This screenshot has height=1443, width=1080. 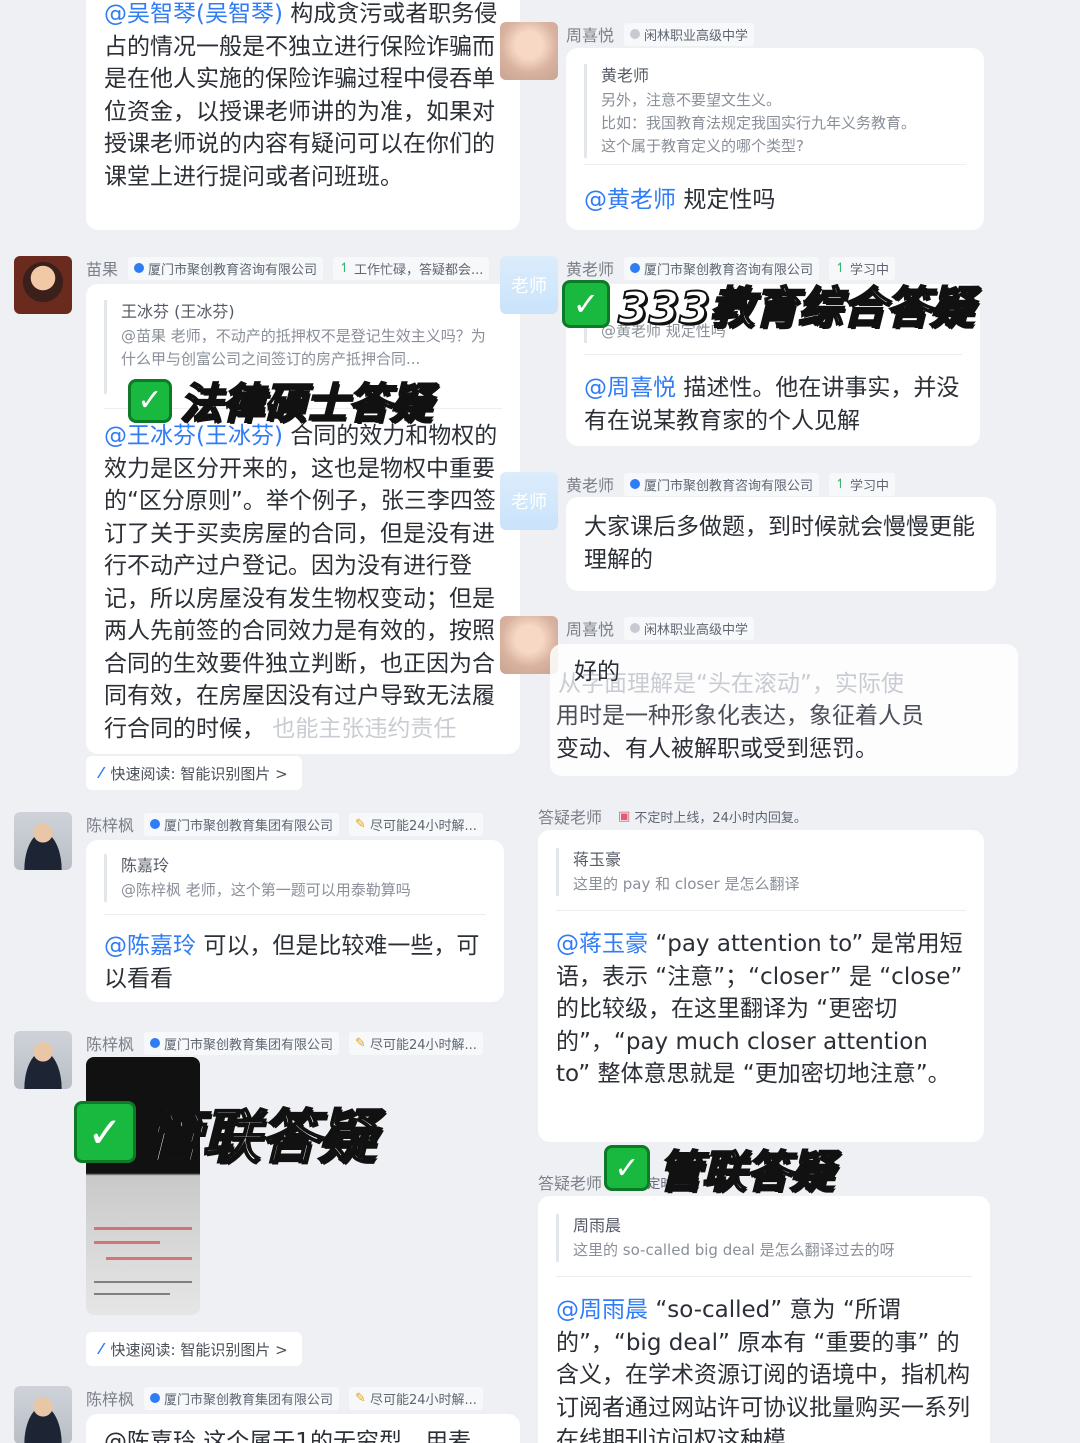 I want to click on sender-name: 苗果, so click(x=102, y=268).